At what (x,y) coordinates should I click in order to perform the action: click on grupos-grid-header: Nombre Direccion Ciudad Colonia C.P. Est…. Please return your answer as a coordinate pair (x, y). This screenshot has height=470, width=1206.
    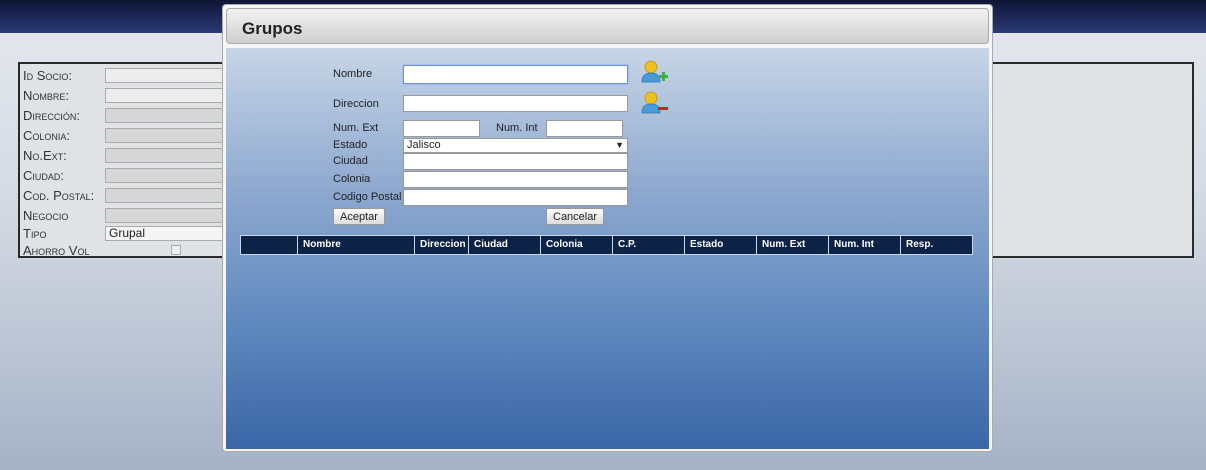
    Looking at the image, I should click on (606, 245).